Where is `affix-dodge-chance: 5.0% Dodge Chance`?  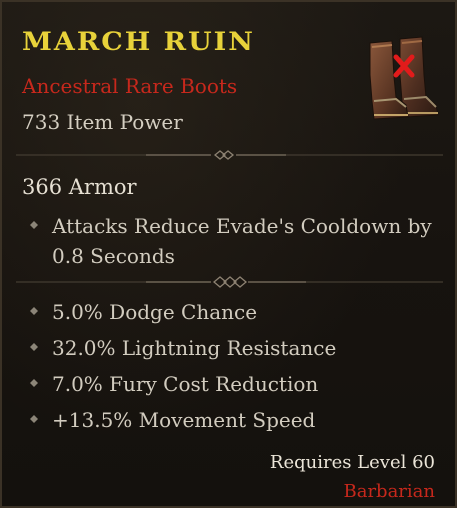
affix-dodge-chance: 5.0% Dodge Chance is located at coordinates (155, 312).